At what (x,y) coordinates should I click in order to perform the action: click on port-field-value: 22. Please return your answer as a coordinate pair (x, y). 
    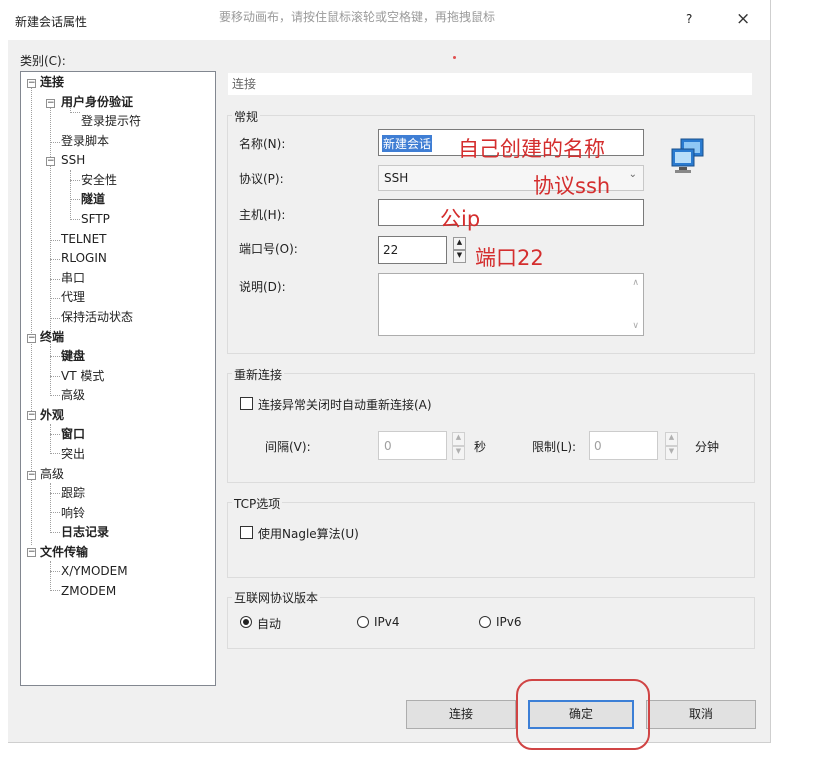
    Looking at the image, I should click on (391, 250).